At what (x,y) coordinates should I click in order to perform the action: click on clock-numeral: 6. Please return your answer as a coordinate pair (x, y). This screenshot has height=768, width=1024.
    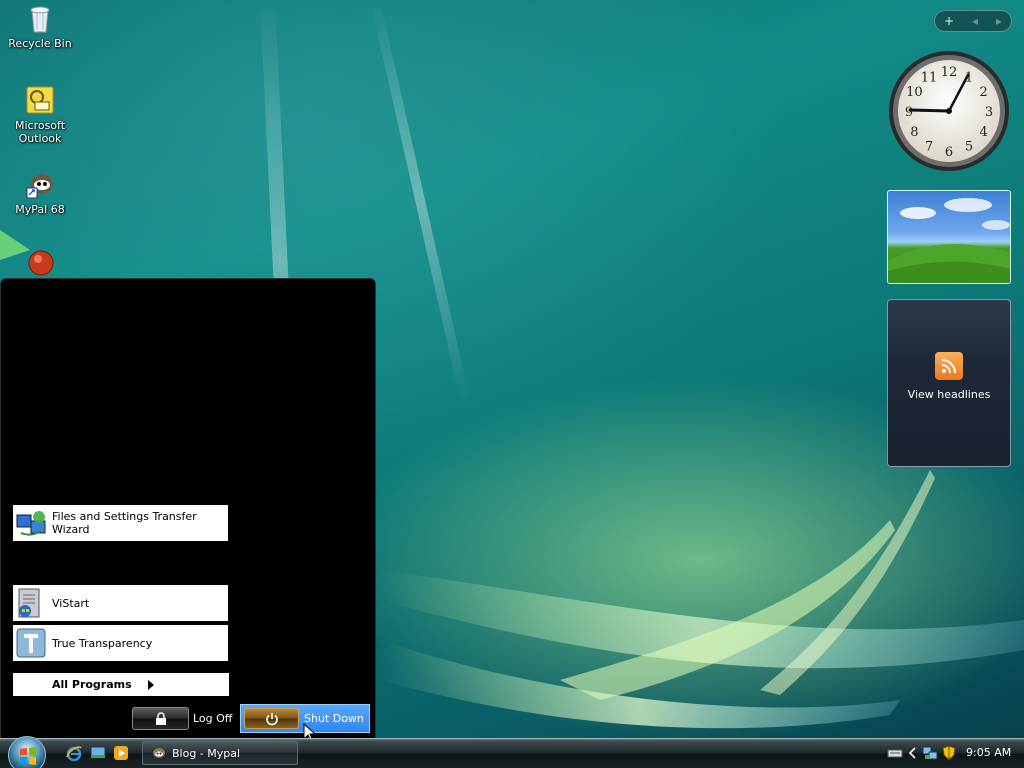
    Looking at the image, I should click on (949, 152).